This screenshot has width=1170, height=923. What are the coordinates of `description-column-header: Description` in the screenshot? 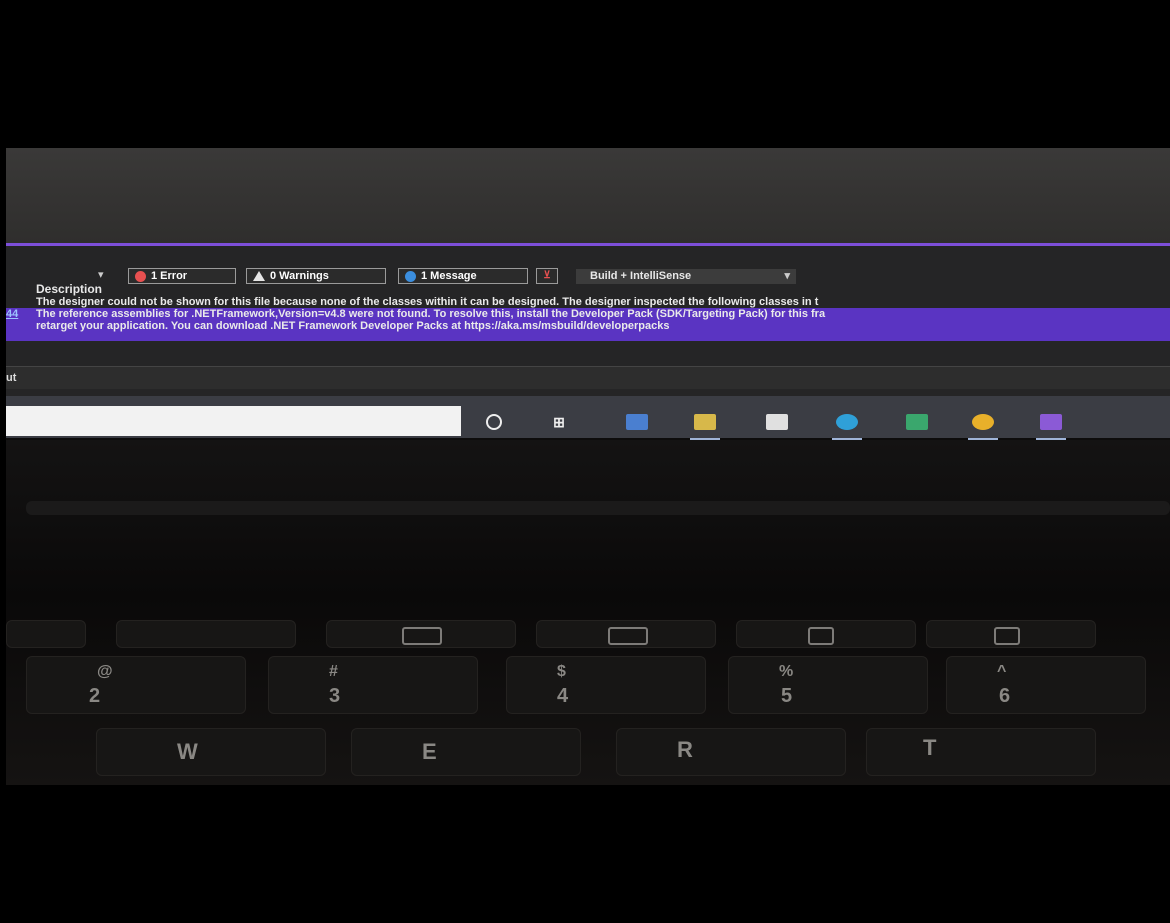 It's located at (69, 289).